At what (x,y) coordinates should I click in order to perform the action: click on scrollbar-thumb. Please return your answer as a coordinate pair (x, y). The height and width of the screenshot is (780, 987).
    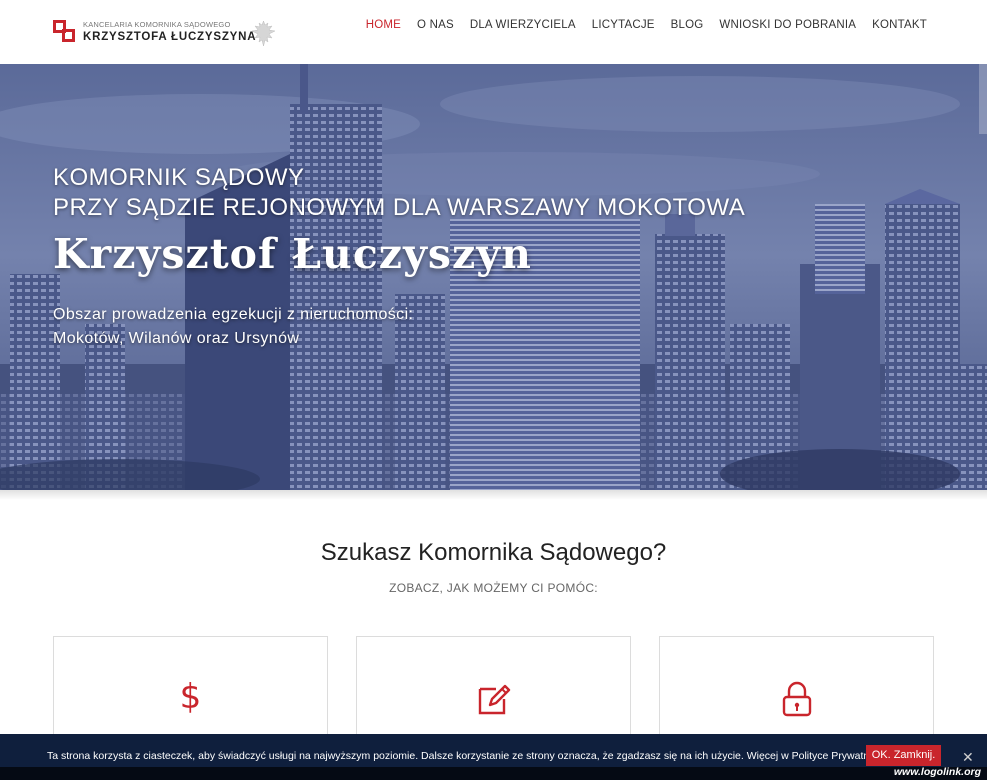
    Looking at the image, I should click on (983, 99).